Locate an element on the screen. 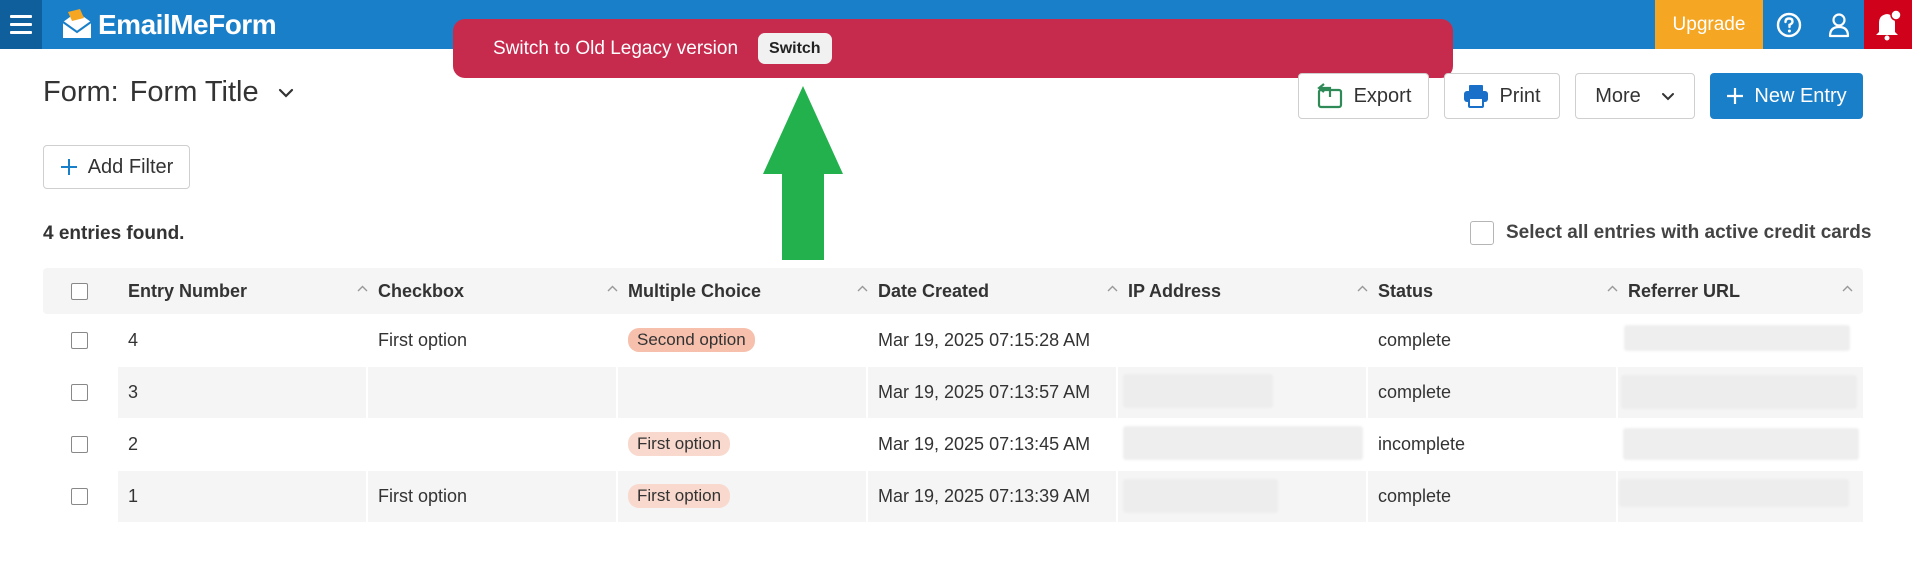 This screenshot has height=566, width=1912. envelope-logo-icon is located at coordinates (77, 23).